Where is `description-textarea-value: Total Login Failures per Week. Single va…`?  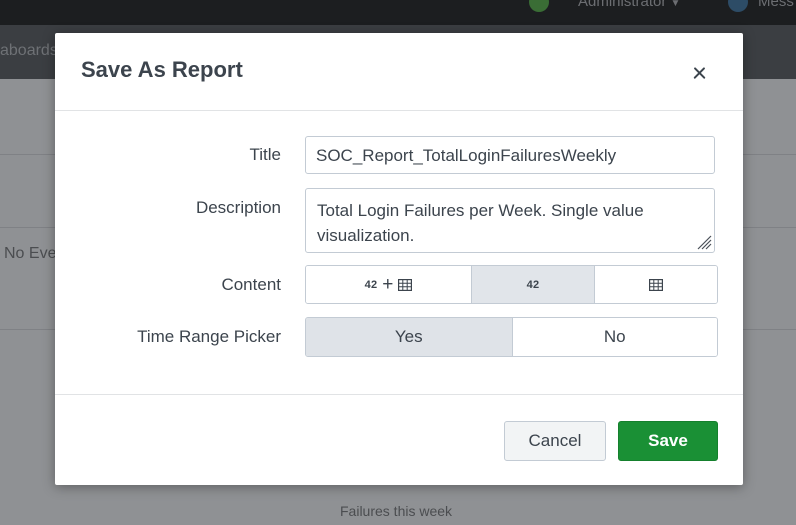 description-textarea-value: Total Login Failures per Week. Single va… is located at coordinates (480, 223).